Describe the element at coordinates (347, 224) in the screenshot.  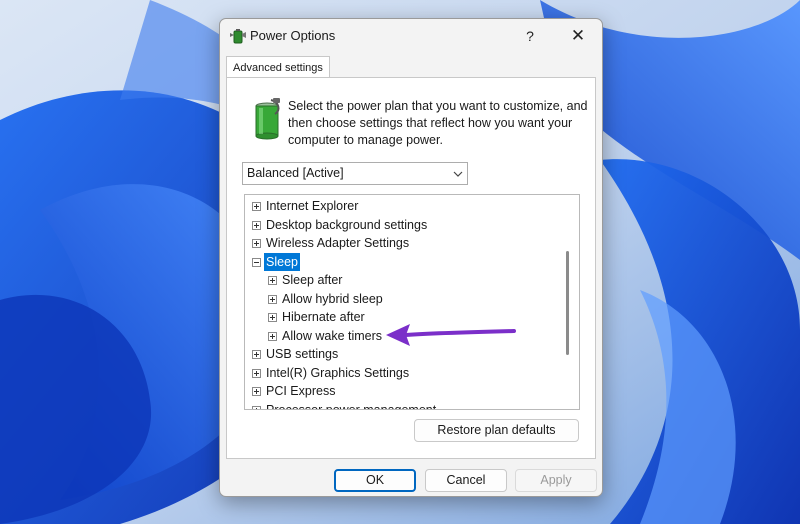
I see `tree-item-label: Desktop background settings` at that location.